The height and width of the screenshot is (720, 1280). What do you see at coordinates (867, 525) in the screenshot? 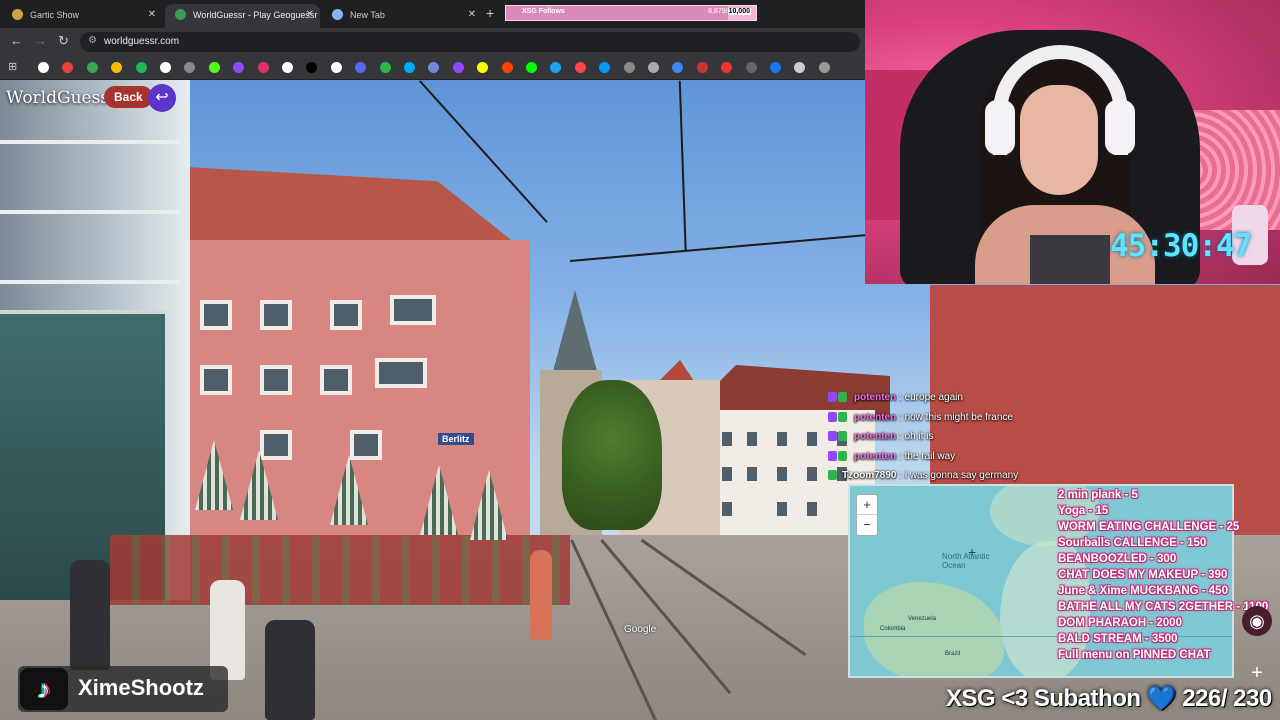
I see `zoom-out-button: −` at bounding box center [867, 525].